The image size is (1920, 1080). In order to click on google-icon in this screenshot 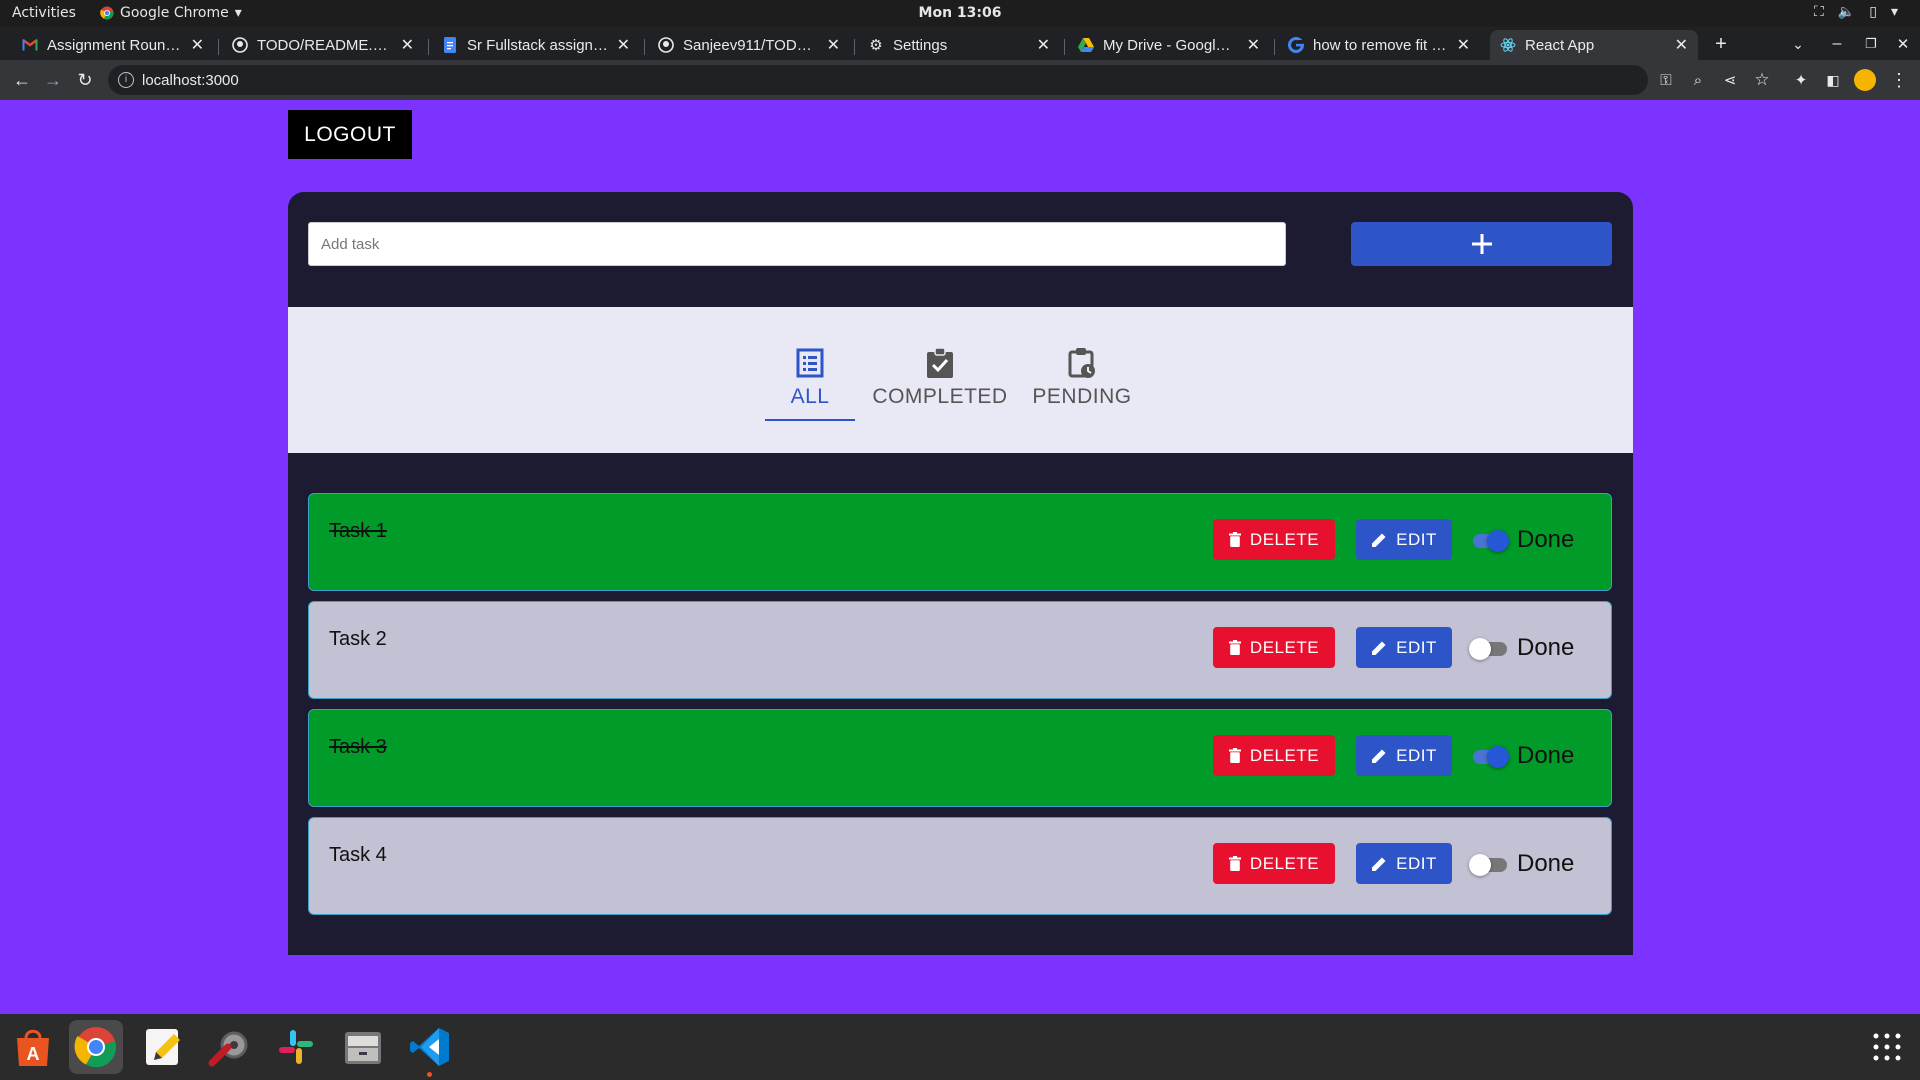, I will do `click(1296, 45)`.